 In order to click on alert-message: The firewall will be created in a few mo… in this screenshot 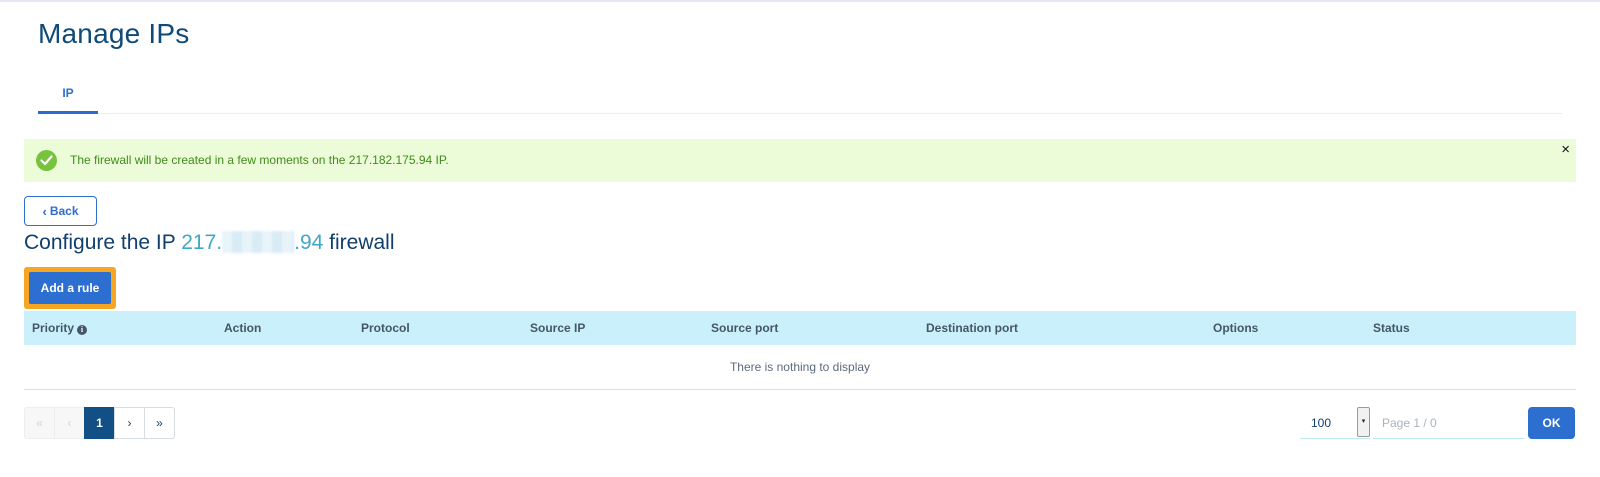, I will do `click(259, 160)`.